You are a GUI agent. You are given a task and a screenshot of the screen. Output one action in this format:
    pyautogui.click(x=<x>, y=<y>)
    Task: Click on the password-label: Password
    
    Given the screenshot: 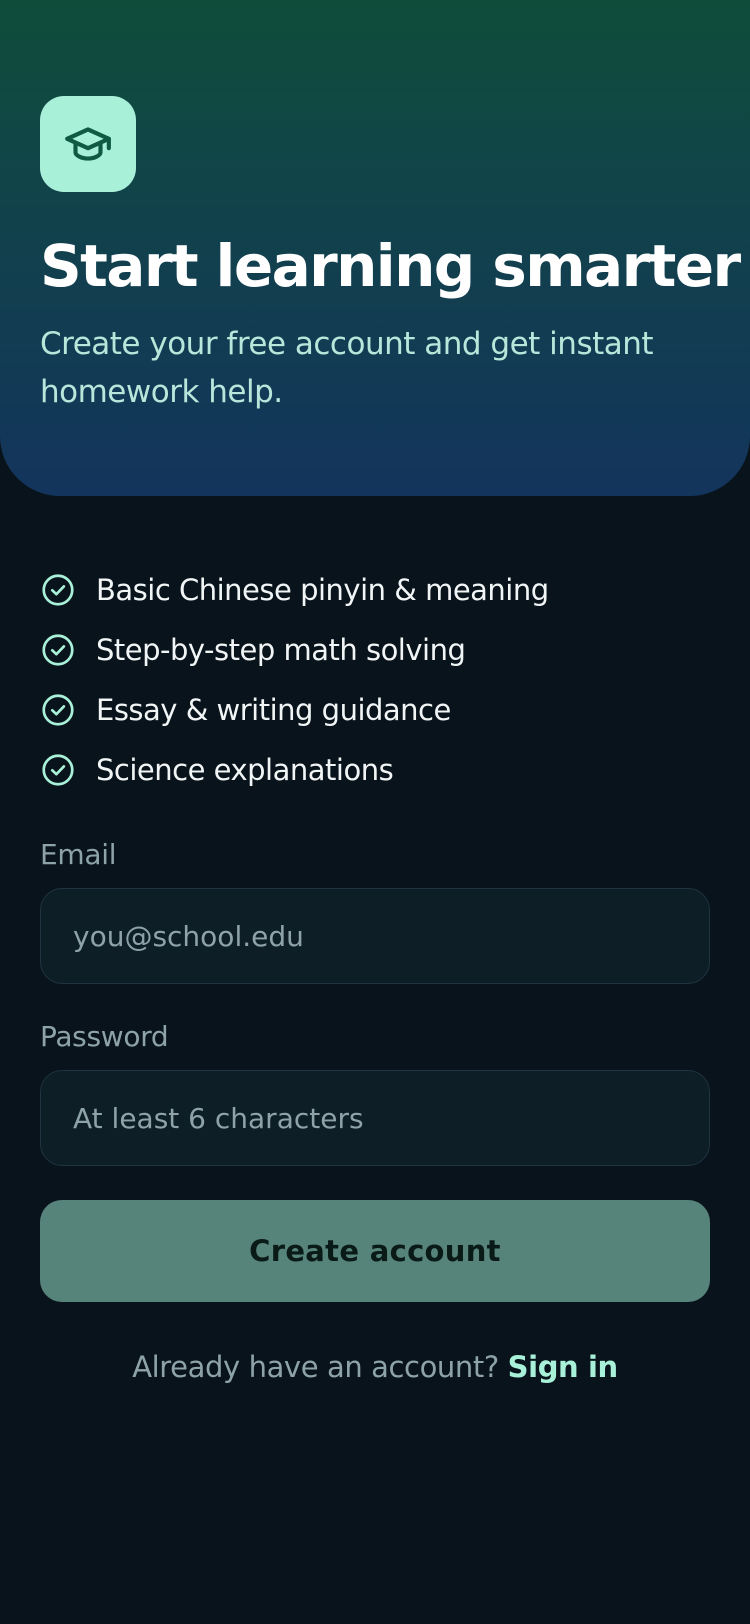 What is the action you would take?
    pyautogui.click(x=104, y=1036)
    